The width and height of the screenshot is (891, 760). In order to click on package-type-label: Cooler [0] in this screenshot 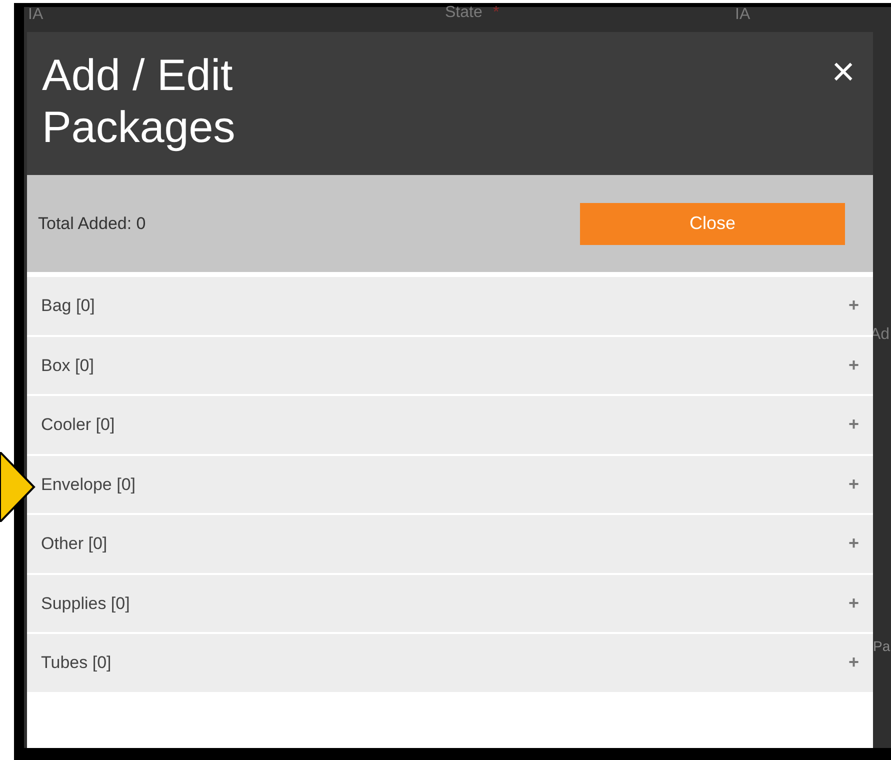, I will do `click(78, 425)`.